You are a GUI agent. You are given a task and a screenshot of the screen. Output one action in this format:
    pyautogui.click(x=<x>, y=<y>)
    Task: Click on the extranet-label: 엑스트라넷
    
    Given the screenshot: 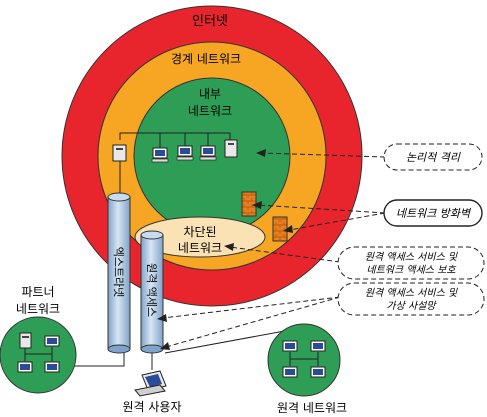 What is the action you would take?
    pyautogui.click(x=118, y=272)
    